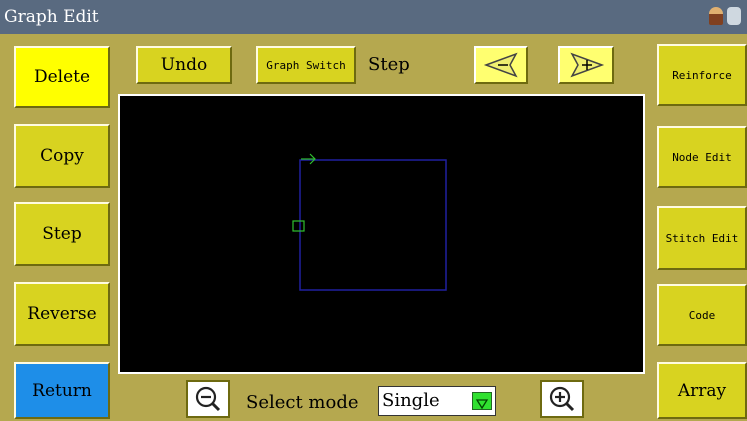  Describe the element at coordinates (51, 17) in the screenshot. I see `window-title: Graph Edit` at that location.